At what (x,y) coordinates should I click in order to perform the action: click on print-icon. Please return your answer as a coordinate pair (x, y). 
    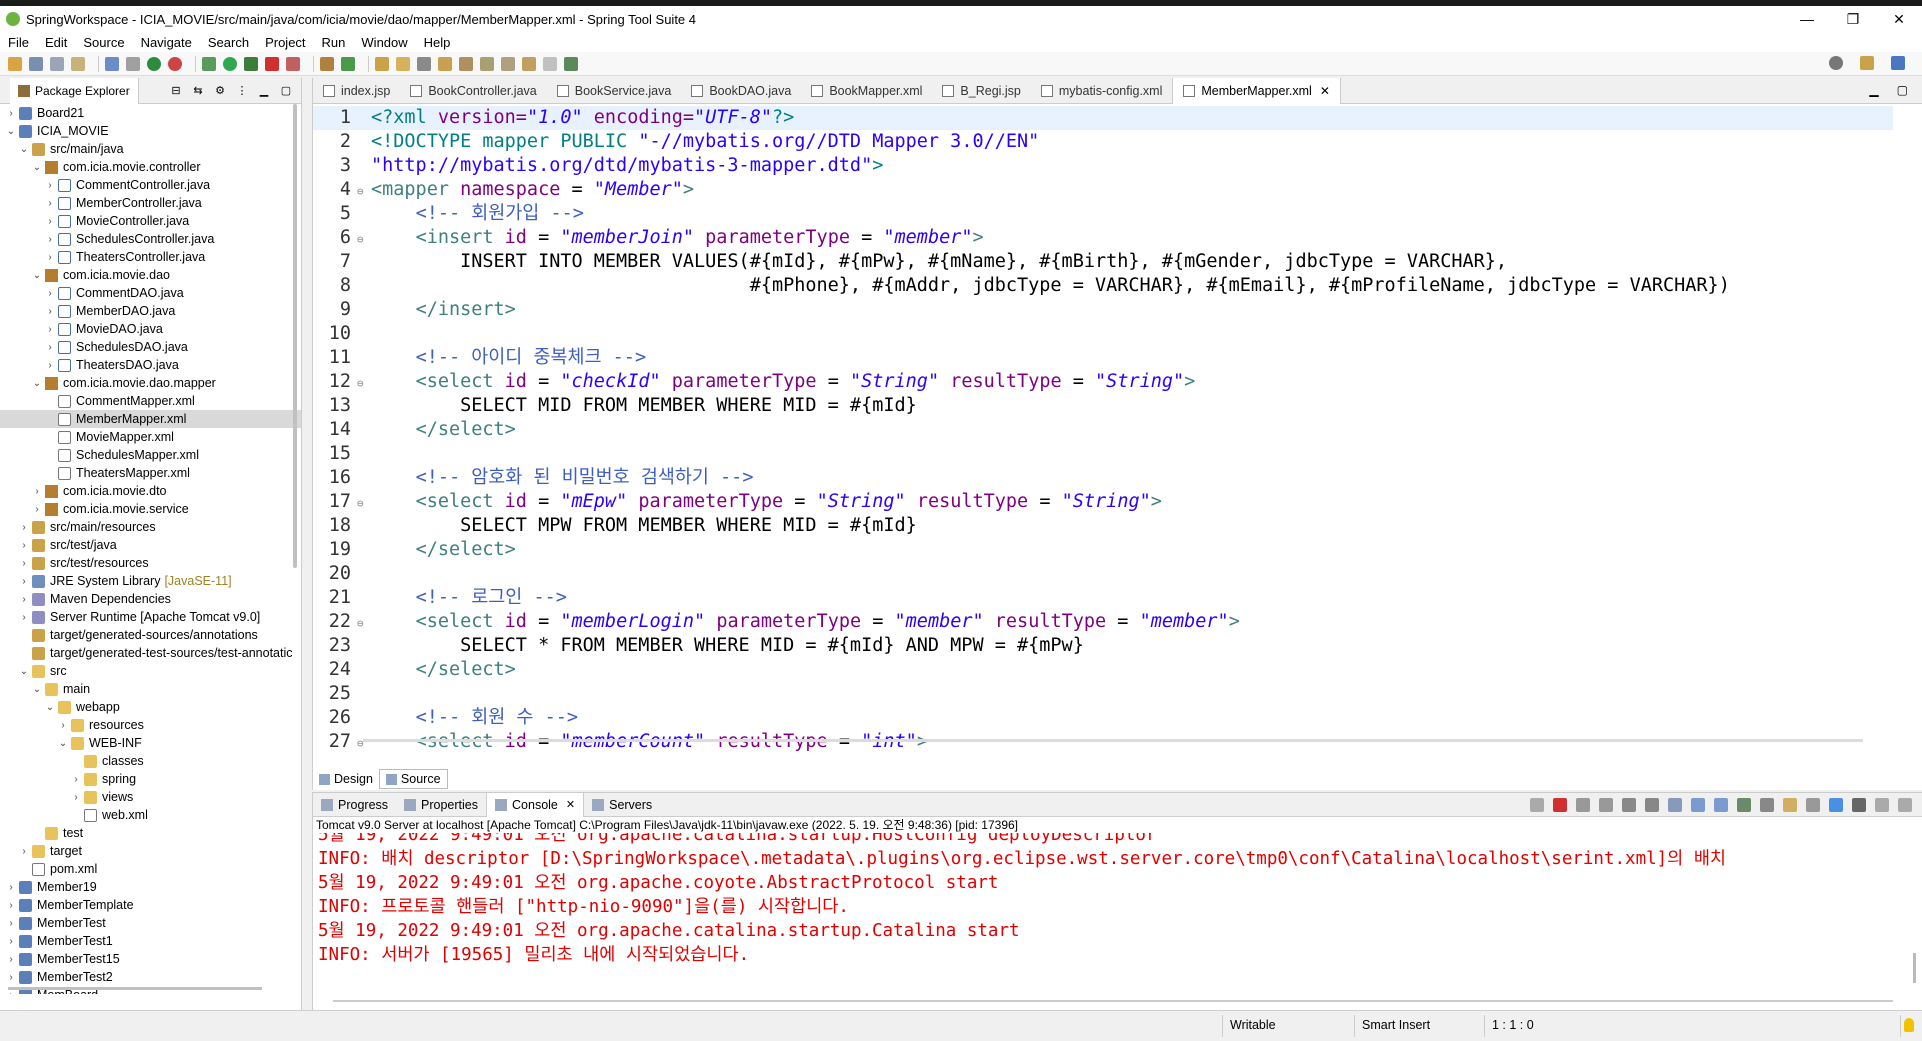
    Looking at the image, I should click on (78, 63).